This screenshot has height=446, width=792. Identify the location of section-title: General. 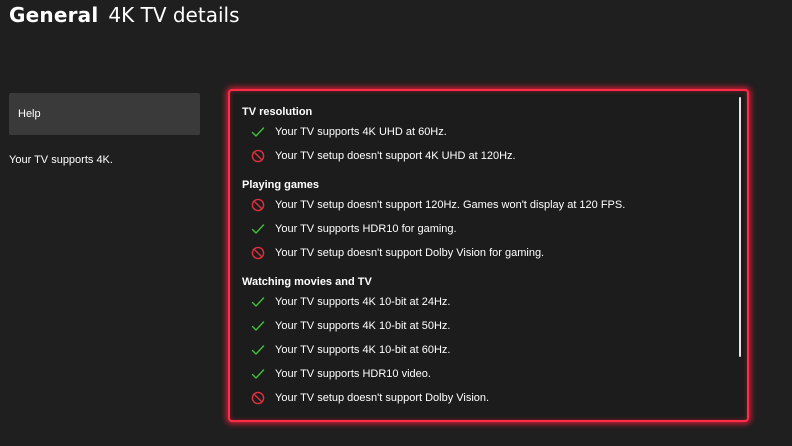
(54, 15).